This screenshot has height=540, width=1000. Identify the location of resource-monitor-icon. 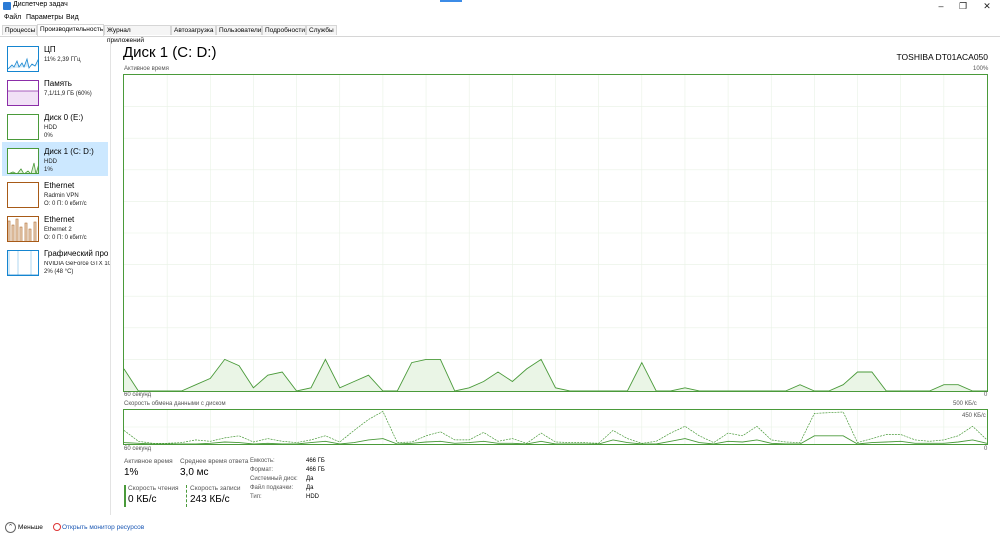
(57, 527).